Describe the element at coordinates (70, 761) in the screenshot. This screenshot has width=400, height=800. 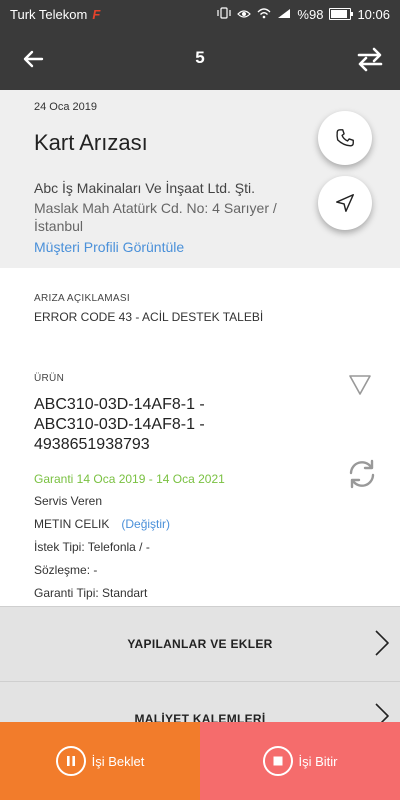
I see `pause-icon` at that location.